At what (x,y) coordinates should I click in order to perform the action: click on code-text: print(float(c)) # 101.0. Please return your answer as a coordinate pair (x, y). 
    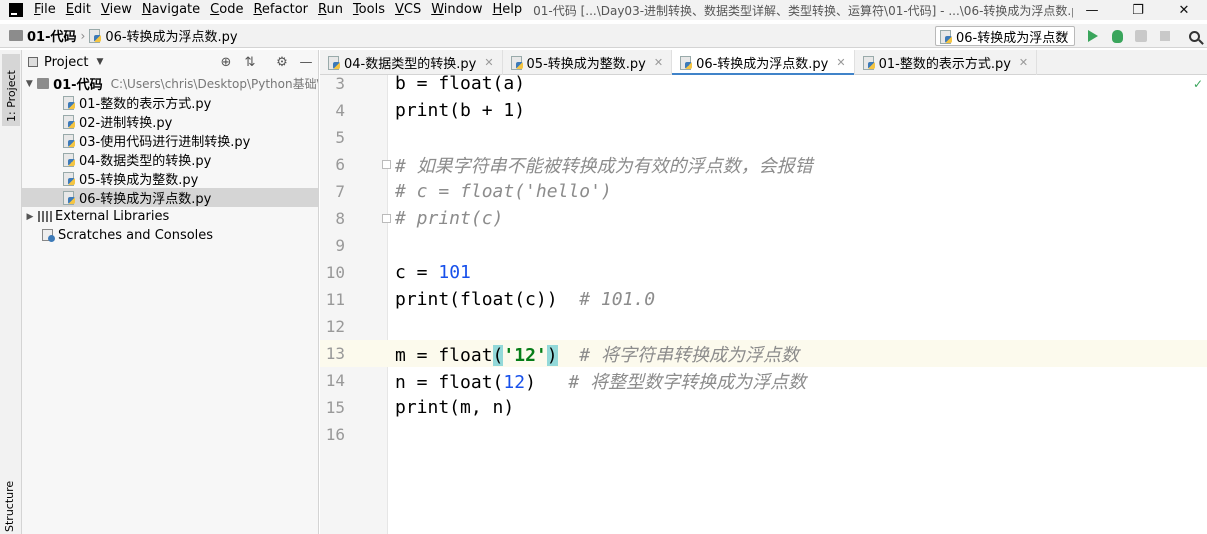
    Looking at the image, I should click on (525, 299).